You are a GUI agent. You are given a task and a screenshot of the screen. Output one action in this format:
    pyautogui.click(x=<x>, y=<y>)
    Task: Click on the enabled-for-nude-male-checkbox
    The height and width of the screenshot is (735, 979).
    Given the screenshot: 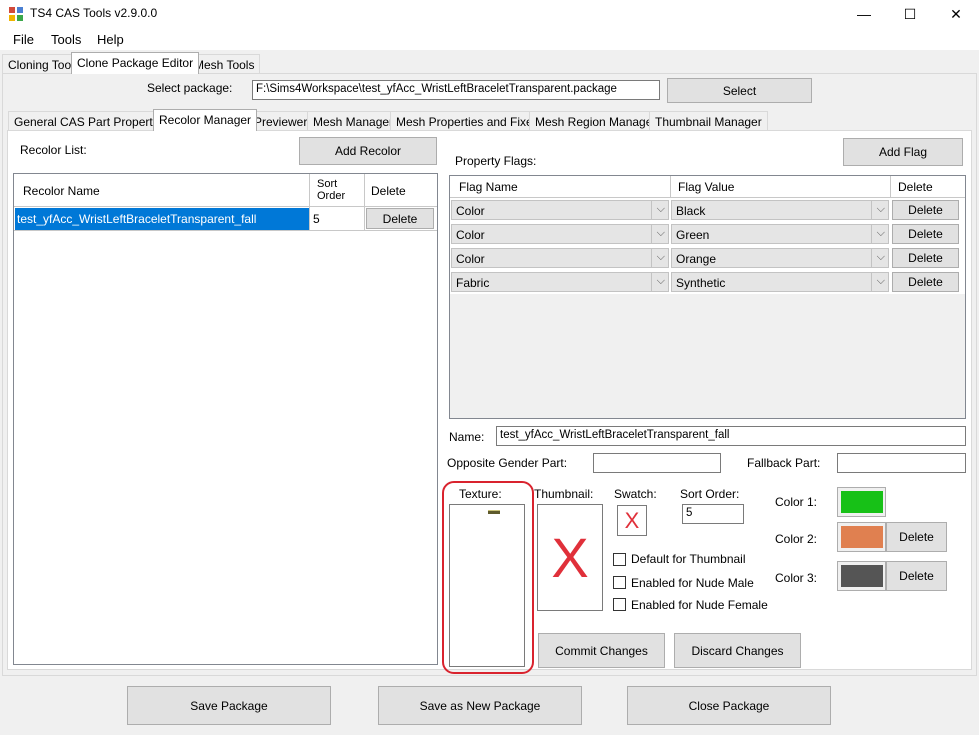 What is the action you would take?
    pyautogui.click(x=619, y=582)
    